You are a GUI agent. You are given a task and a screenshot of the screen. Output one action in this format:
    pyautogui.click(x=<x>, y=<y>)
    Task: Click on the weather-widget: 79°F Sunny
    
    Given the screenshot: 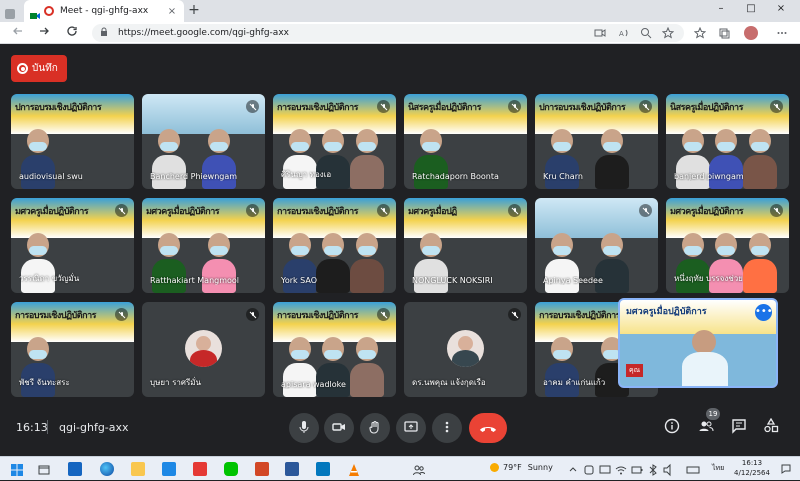 What is the action you would take?
    pyautogui.click(x=521, y=467)
    